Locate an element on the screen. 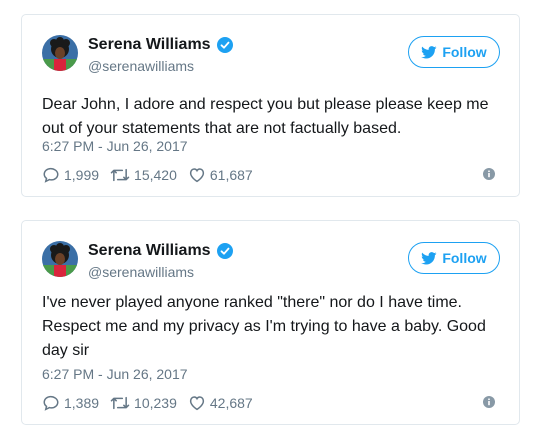 This screenshot has height=439, width=551. like-action: 42,687 is located at coordinates (220, 403).